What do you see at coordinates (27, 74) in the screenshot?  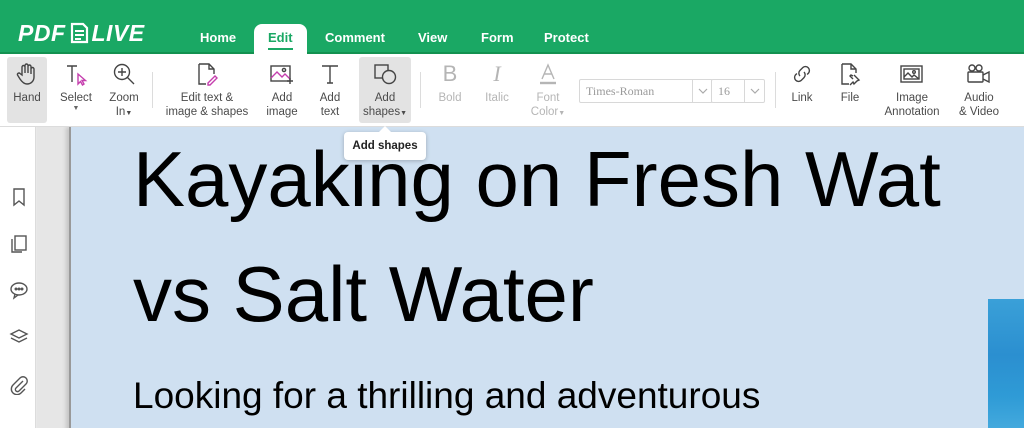 I see `hand-icon` at bounding box center [27, 74].